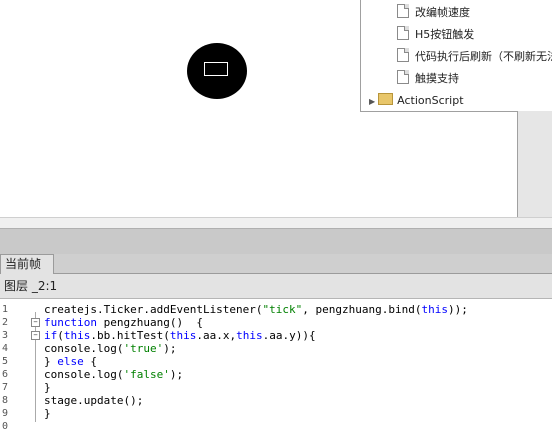 The image size is (552, 436). What do you see at coordinates (5, 400) in the screenshot?
I see `line-number: 8` at bounding box center [5, 400].